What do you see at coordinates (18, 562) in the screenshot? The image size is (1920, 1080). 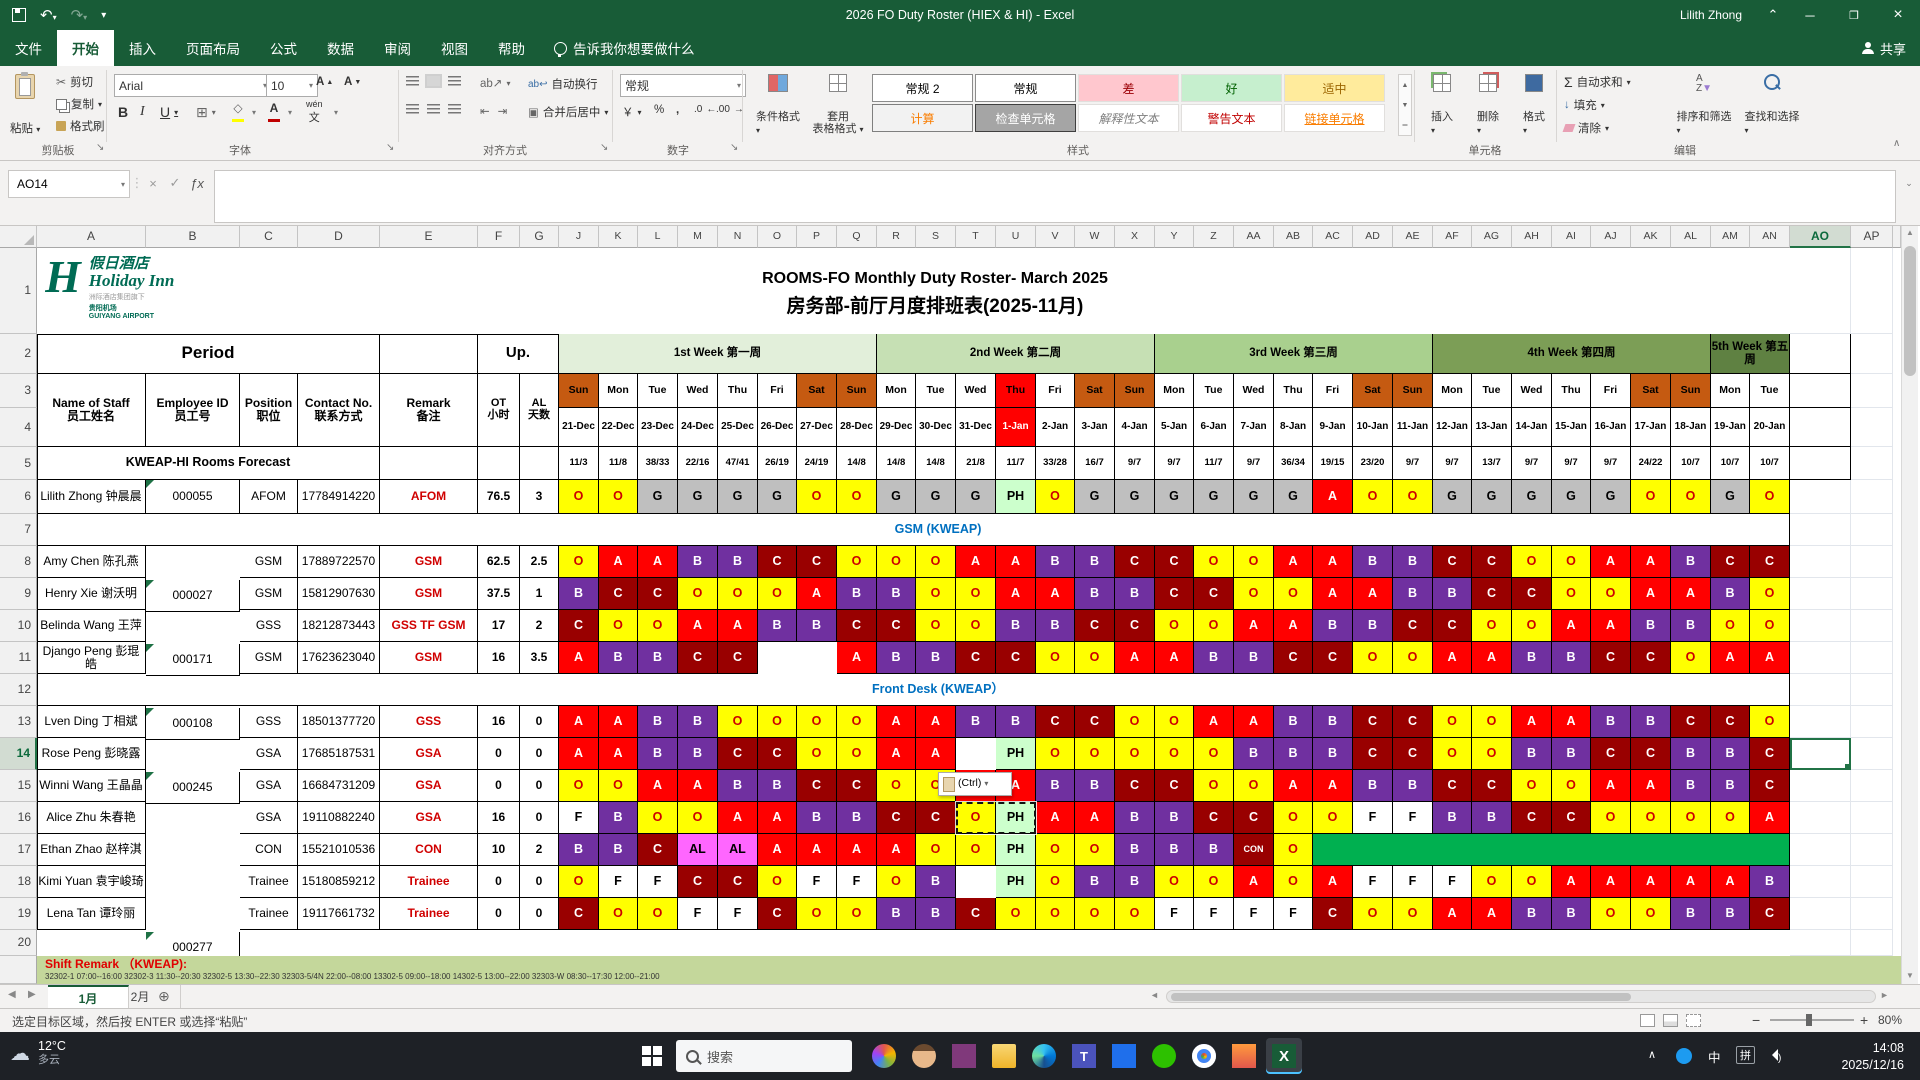 I see `row-header-8: 8` at bounding box center [18, 562].